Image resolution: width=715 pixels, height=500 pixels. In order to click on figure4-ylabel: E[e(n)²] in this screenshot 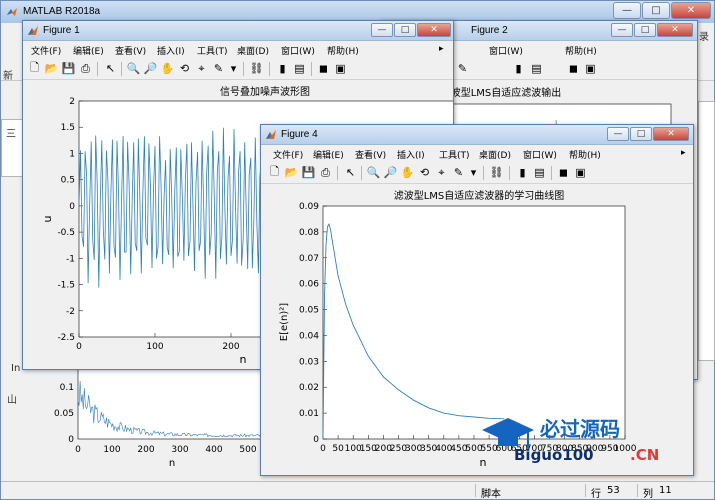, I will do `click(284, 322)`.